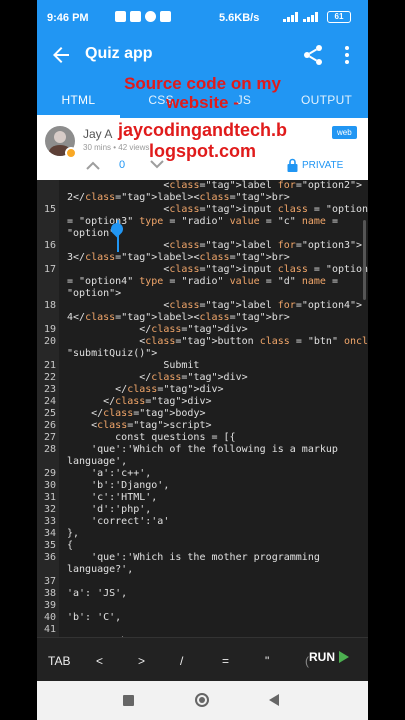  I want to click on key-tab: TAB, so click(59, 661).